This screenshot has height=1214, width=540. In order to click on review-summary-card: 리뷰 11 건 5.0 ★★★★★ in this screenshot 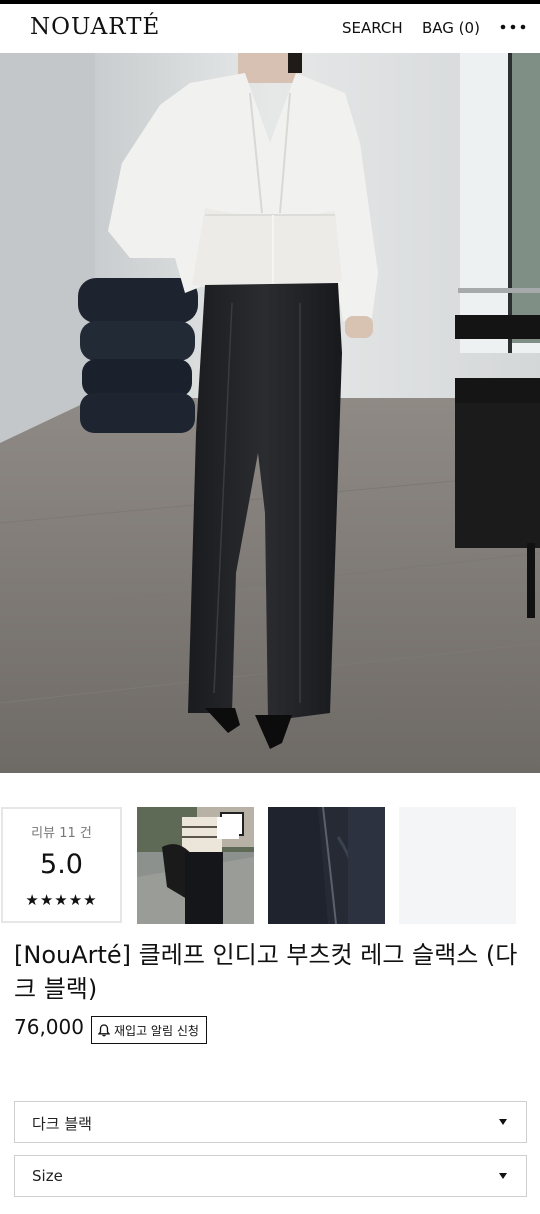, I will do `click(61, 865)`.